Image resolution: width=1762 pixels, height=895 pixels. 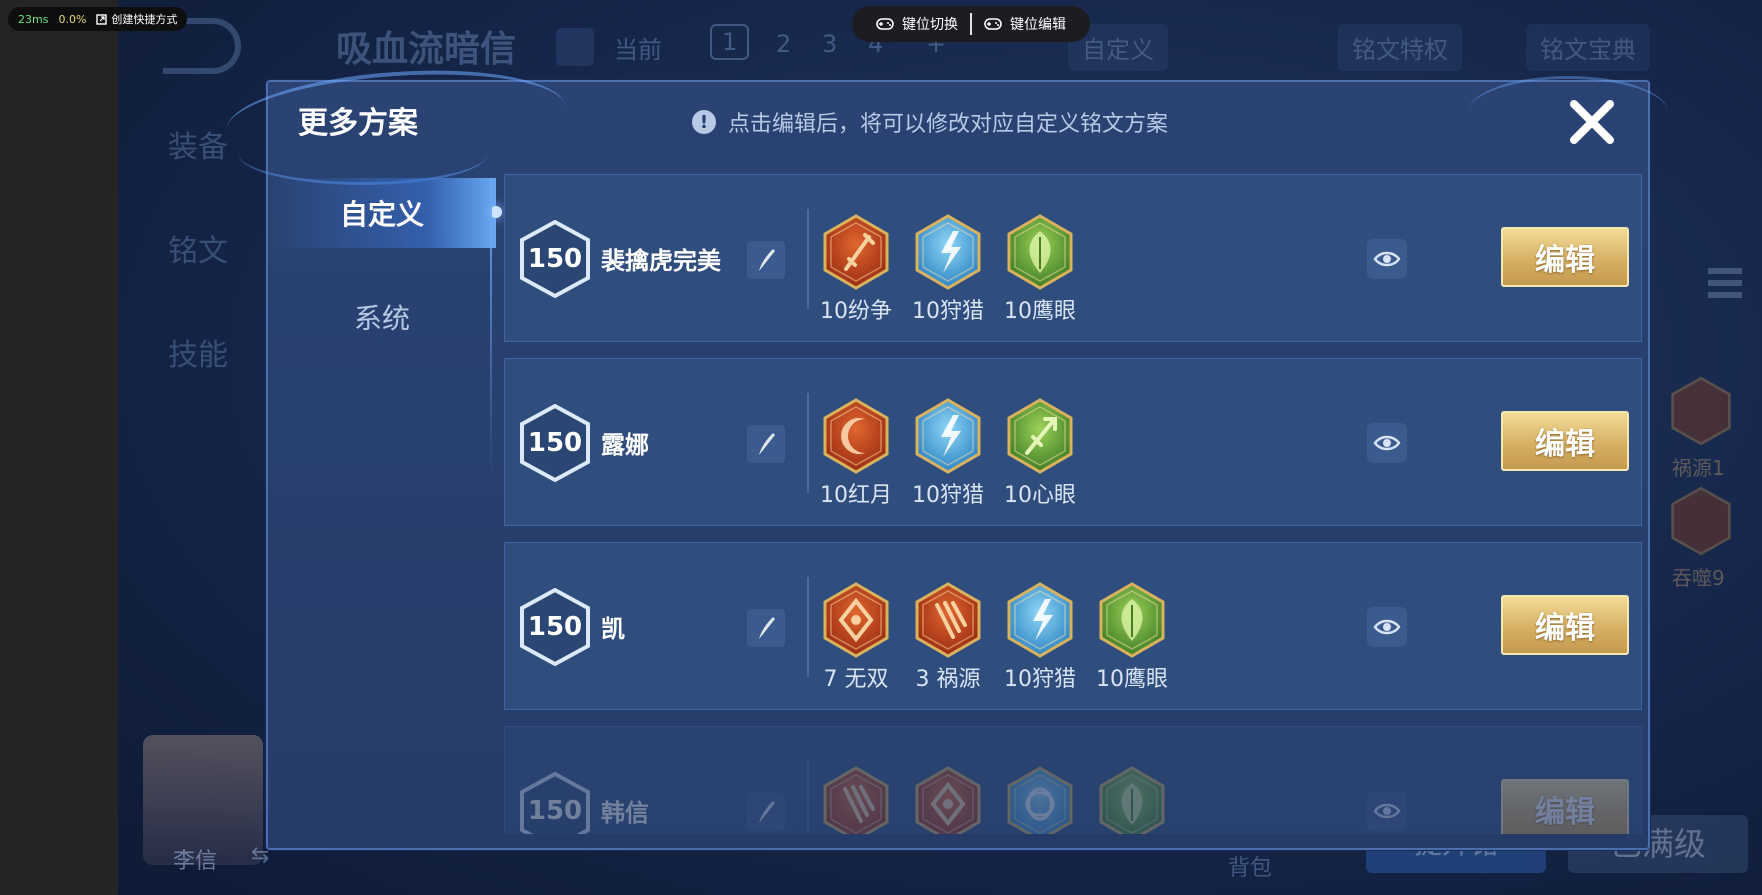 I want to click on tab-system-label: 系统, so click(x=381, y=318).